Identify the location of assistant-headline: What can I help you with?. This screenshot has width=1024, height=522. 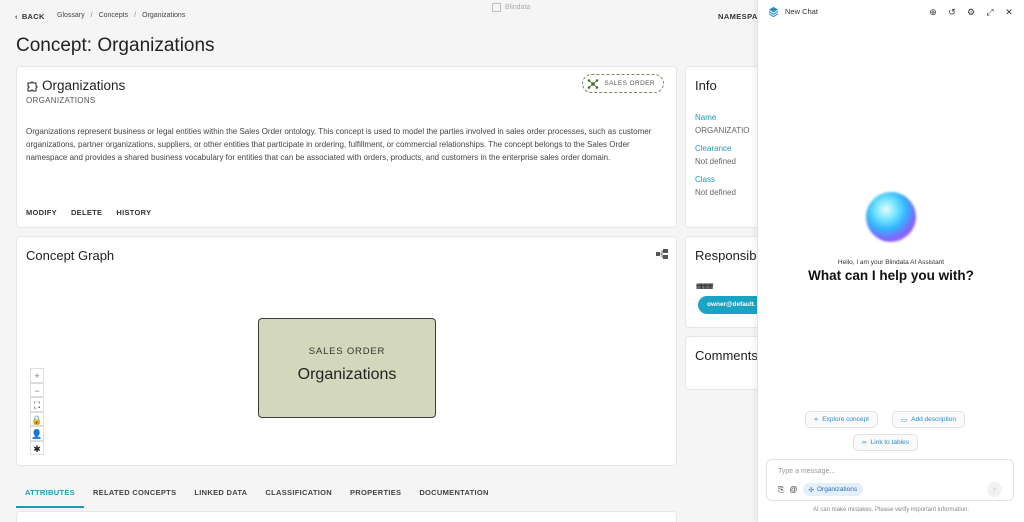
(891, 275).